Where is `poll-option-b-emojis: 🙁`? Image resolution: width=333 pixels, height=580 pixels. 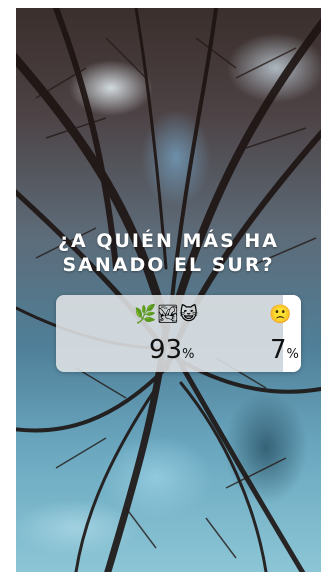
poll-option-b-emojis: 🙁 is located at coordinates (280, 315).